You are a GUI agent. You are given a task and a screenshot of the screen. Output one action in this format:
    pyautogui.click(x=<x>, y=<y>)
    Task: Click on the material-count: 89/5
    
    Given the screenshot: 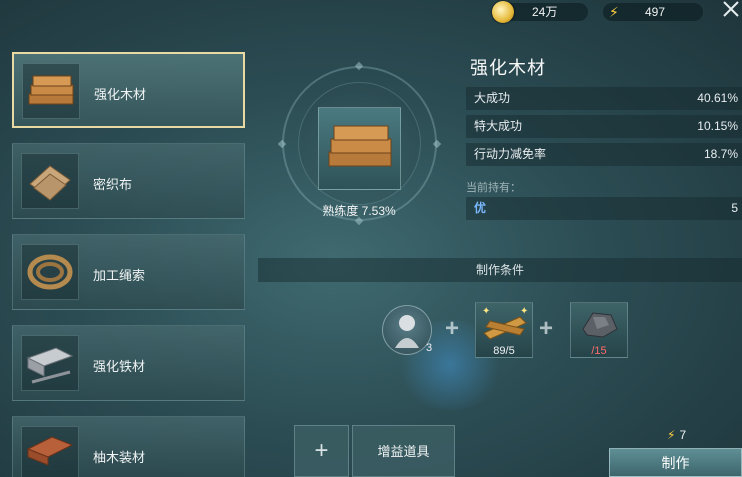 What is the action you would take?
    pyautogui.click(x=504, y=351)
    